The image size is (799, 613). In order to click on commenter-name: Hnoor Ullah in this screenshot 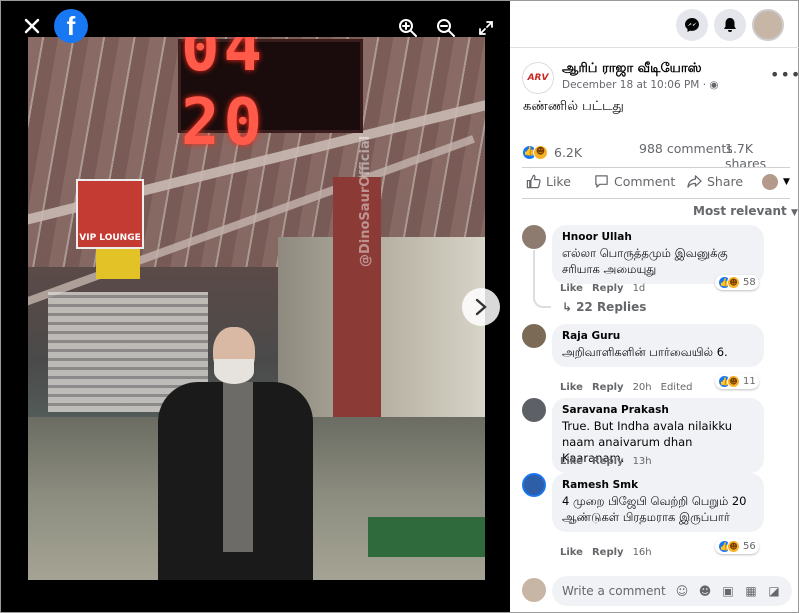, I will do `click(658, 237)`.